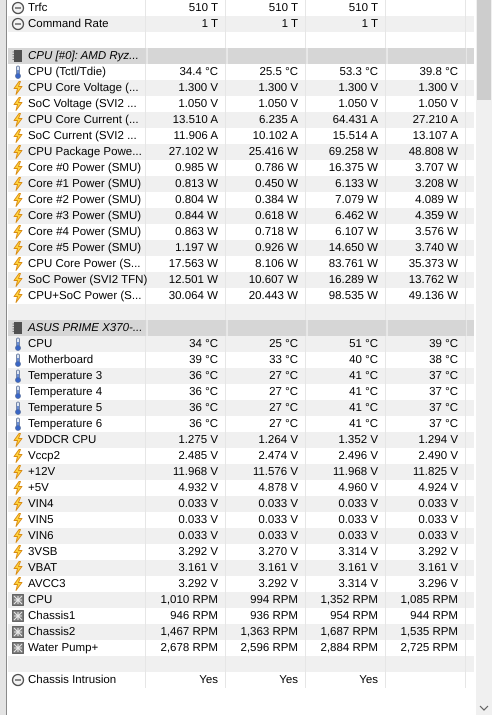  I want to click on scroll-down-icon, so click(484, 708).